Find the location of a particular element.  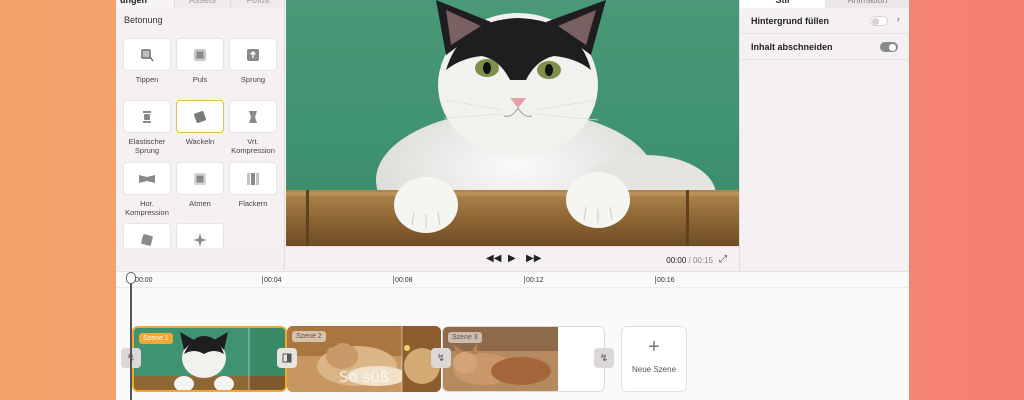

playback-bar: ◀◀ ▶ ▶▶ 00:00 / 00:15 ⤢ is located at coordinates (512, 258).